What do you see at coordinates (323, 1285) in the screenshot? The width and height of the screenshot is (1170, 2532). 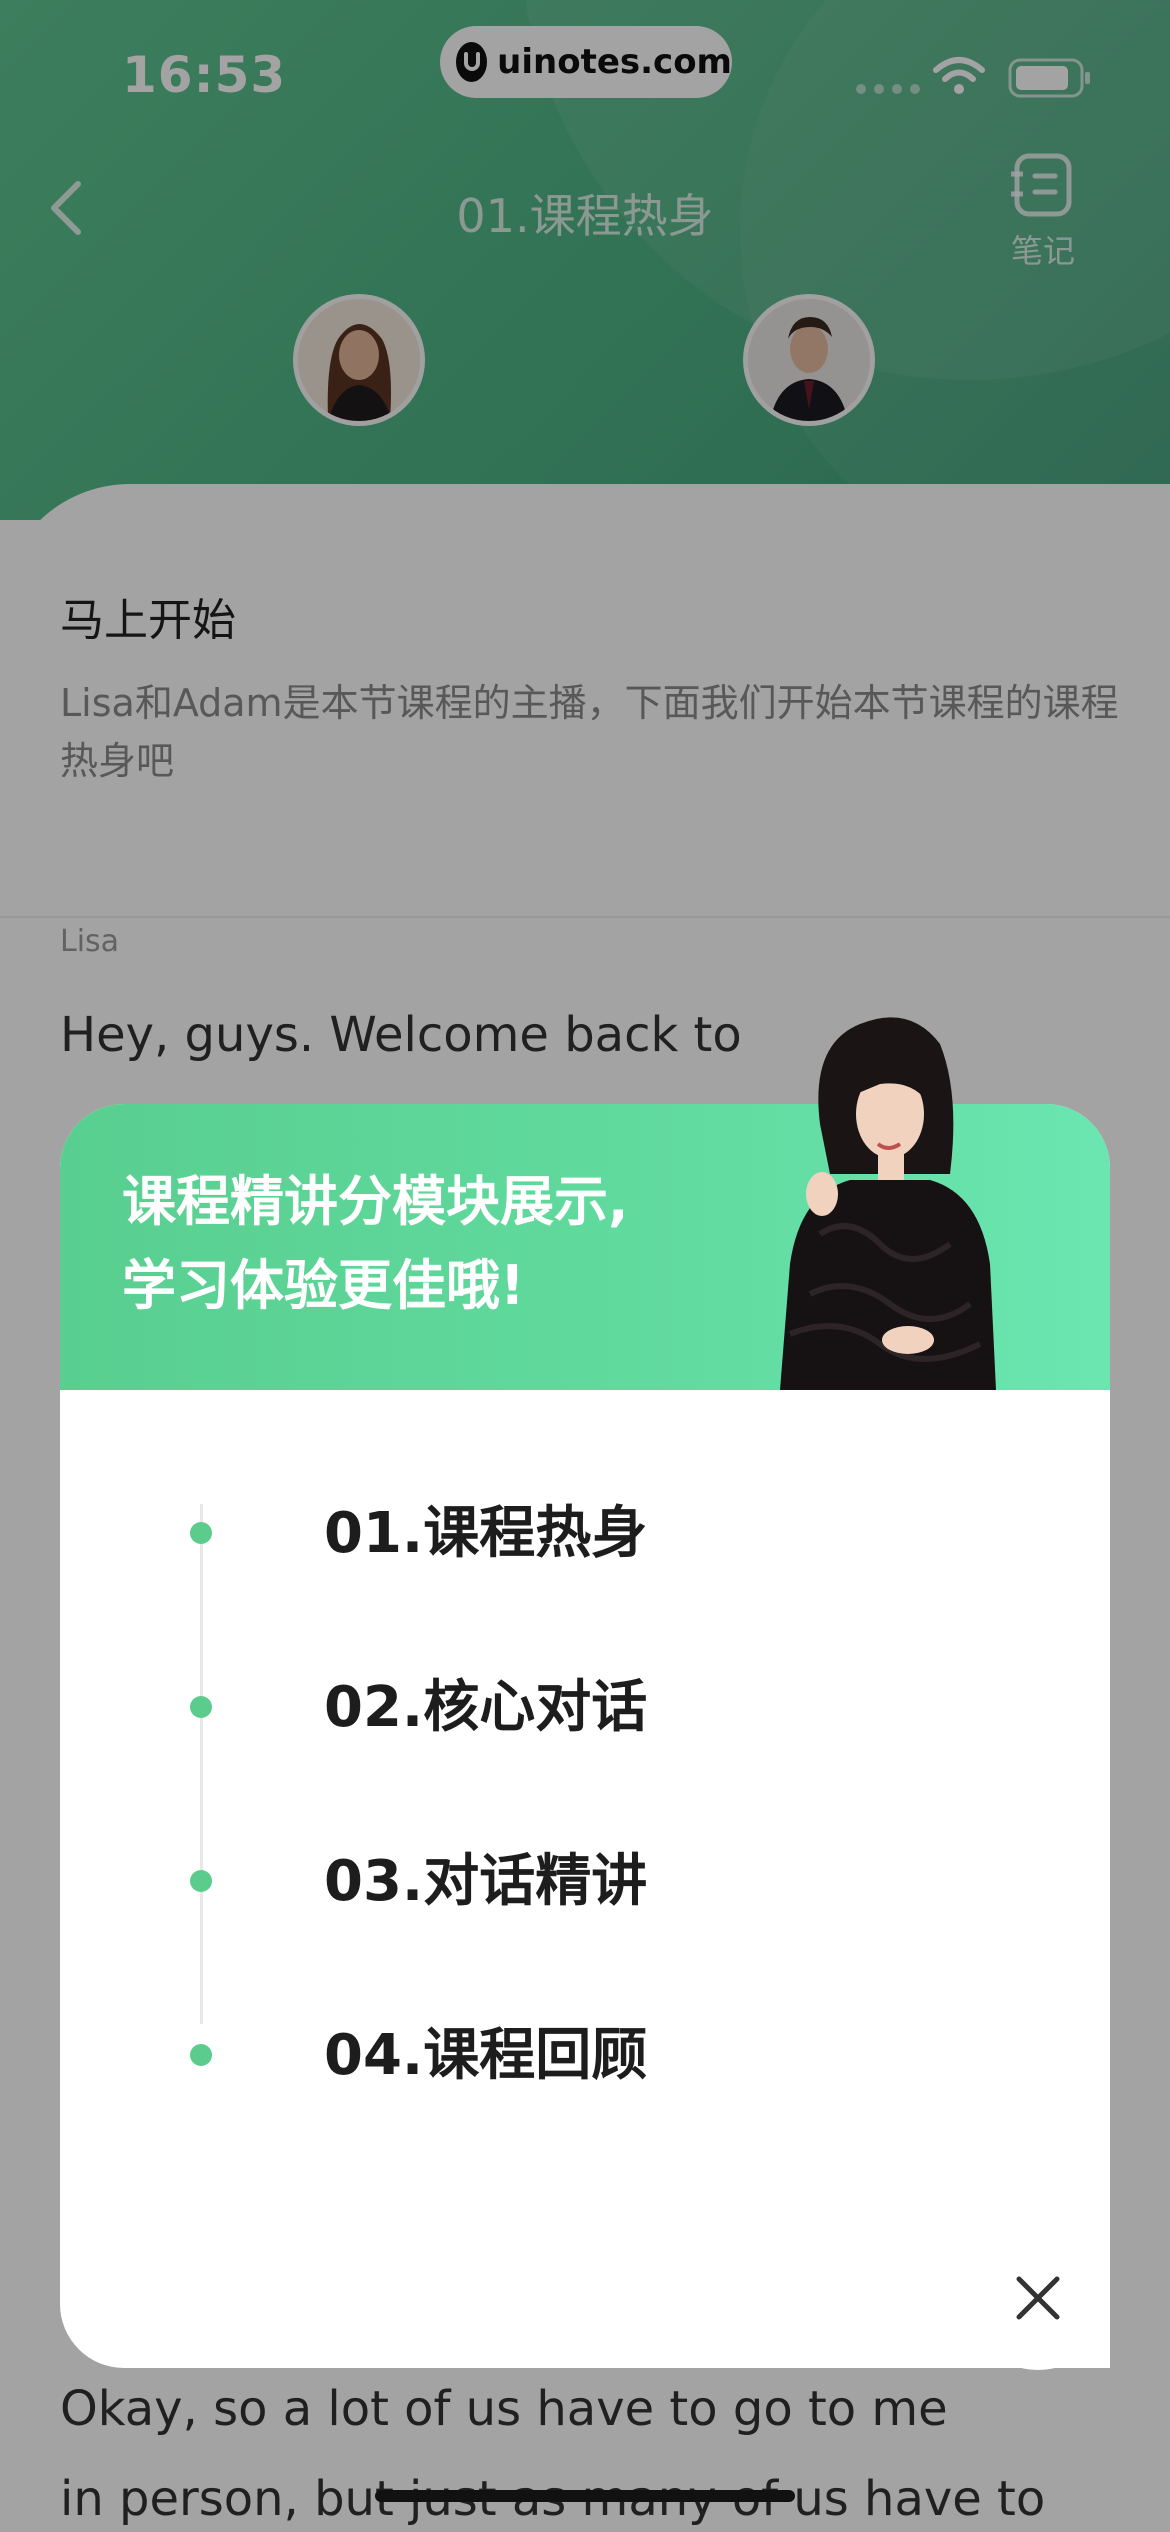 I see `modal-heading-line: 学习体验更佳哦!` at bounding box center [323, 1285].